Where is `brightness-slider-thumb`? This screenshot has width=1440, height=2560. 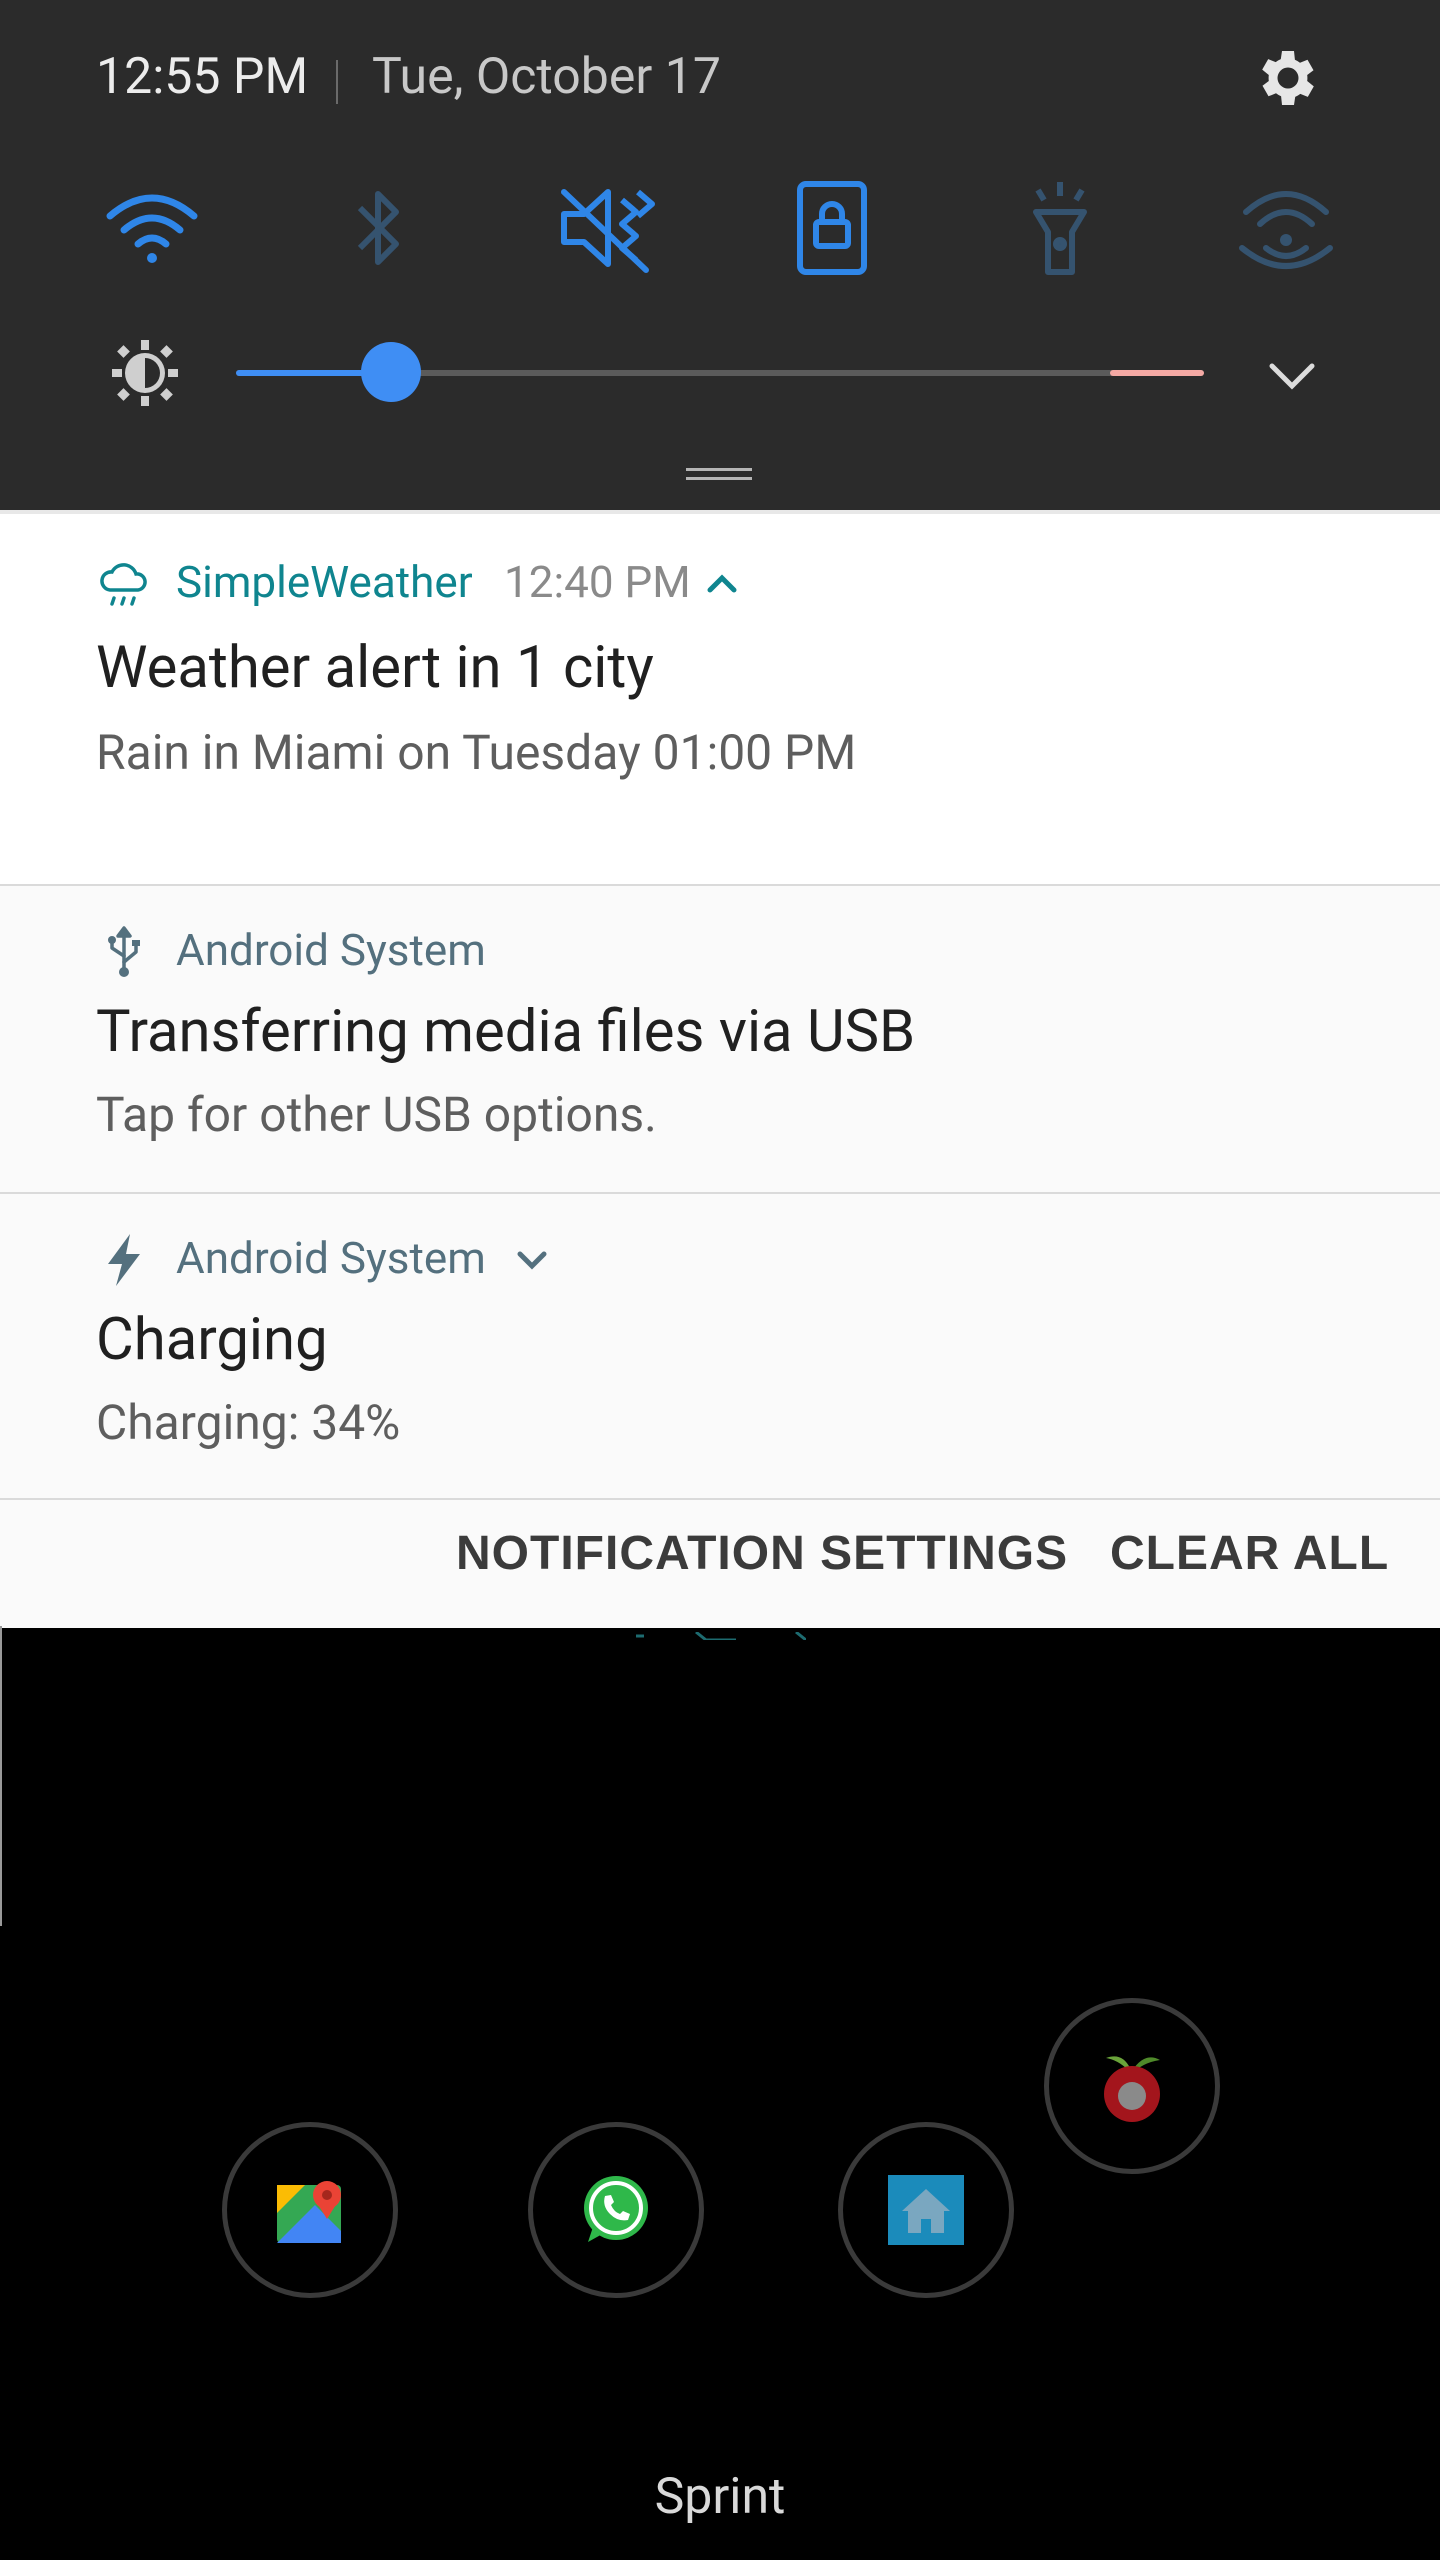 brightness-slider-thumb is located at coordinates (390, 372).